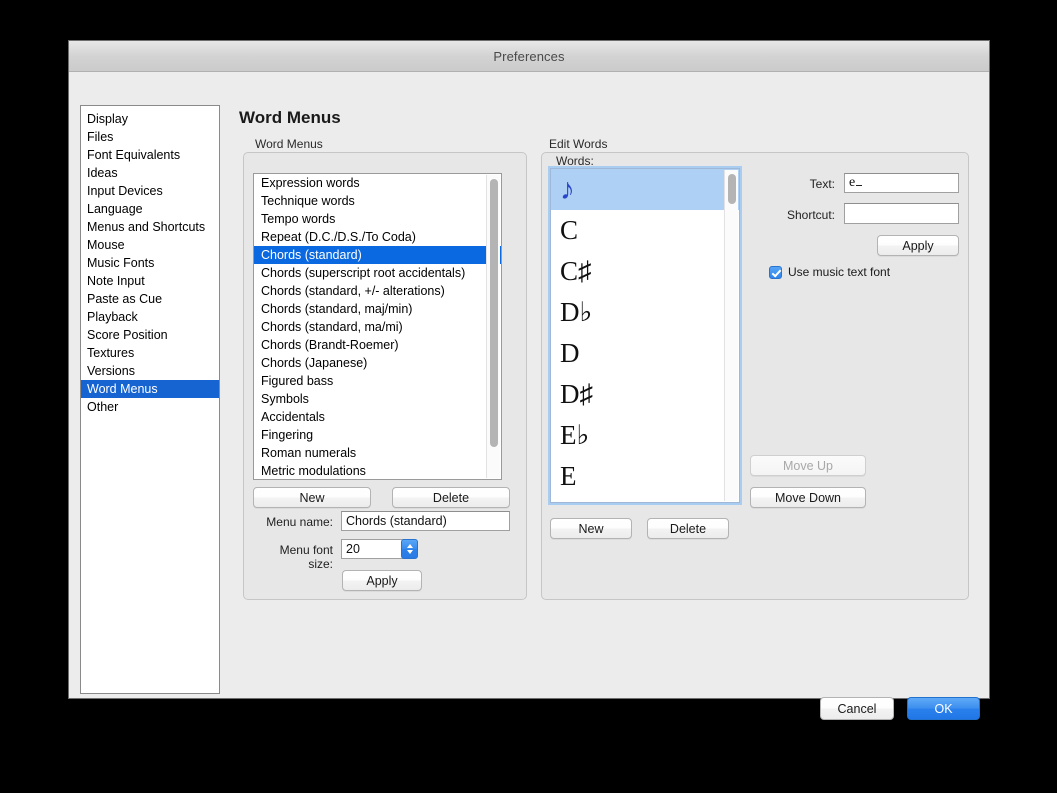  I want to click on ok-button: OK, so click(943, 708).